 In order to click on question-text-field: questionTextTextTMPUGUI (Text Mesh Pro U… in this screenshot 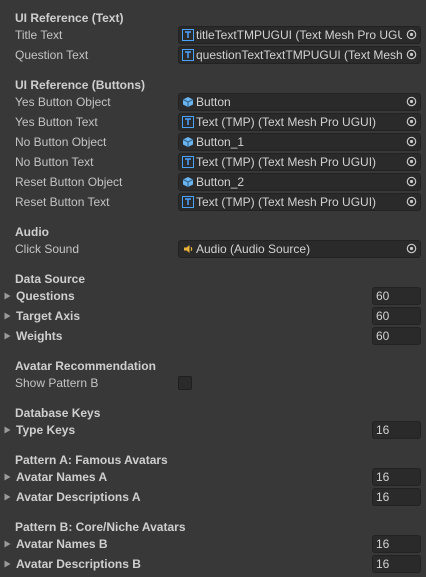, I will do `click(299, 55)`.